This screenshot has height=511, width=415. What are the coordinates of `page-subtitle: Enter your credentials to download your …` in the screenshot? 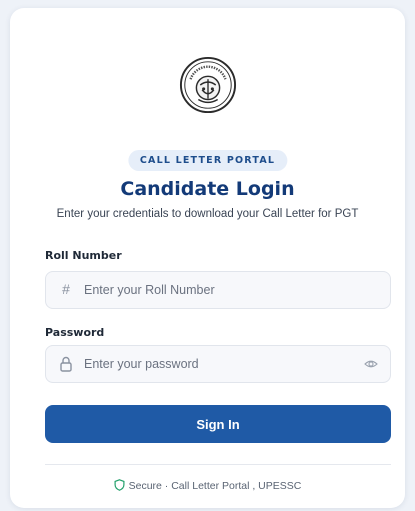 It's located at (207, 214).